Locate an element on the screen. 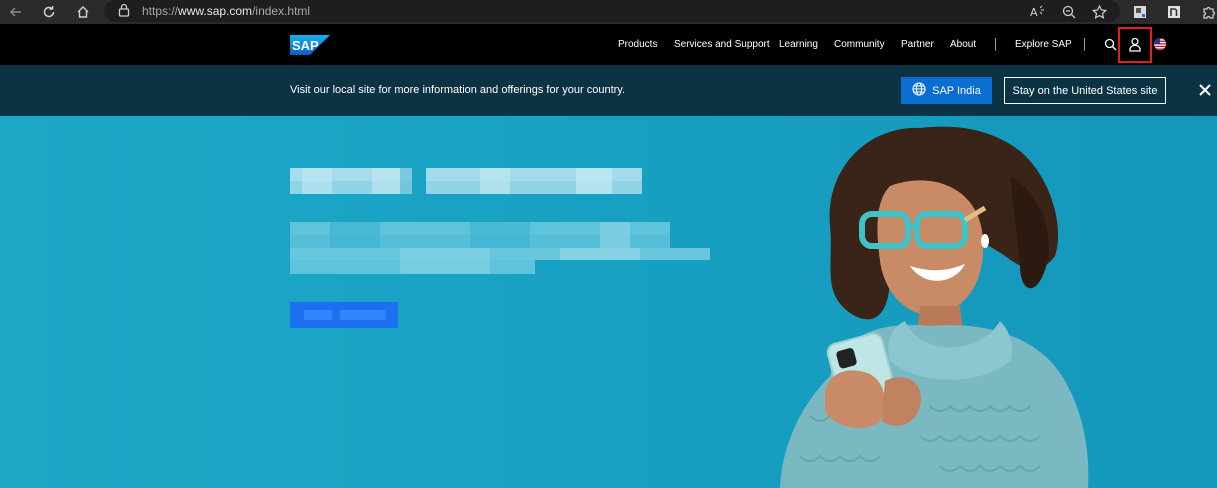 The width and height of the screenshot is (1217, 488). nav-community: Community is located at coordinates (859, 44).